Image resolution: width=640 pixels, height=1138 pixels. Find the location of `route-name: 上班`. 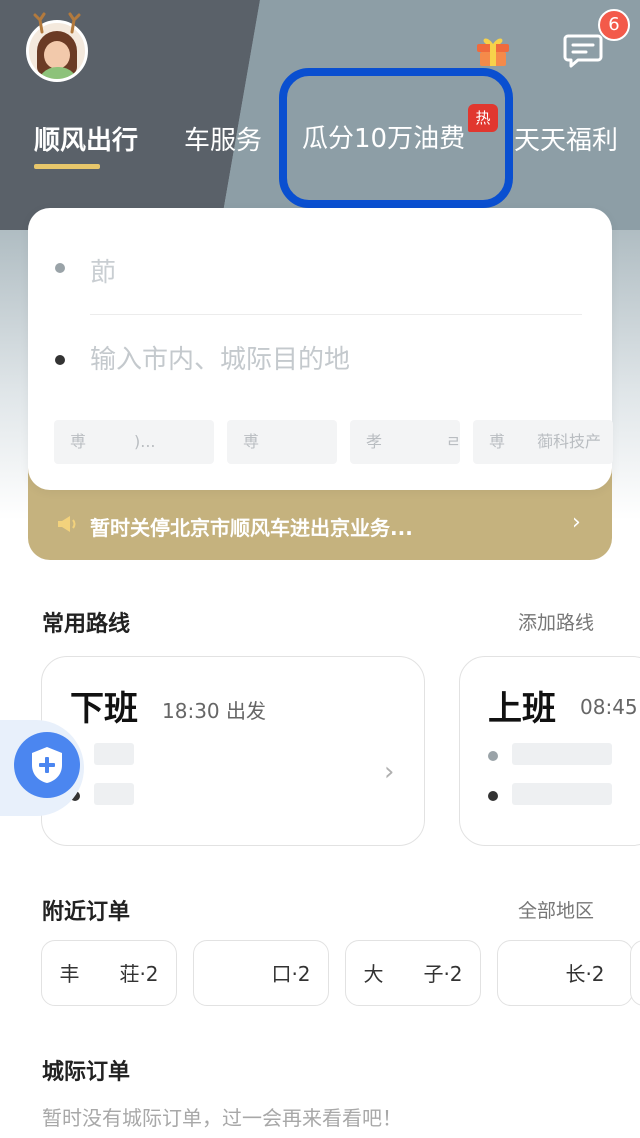

route-name: 上班 is located at coordinates (522, 709).